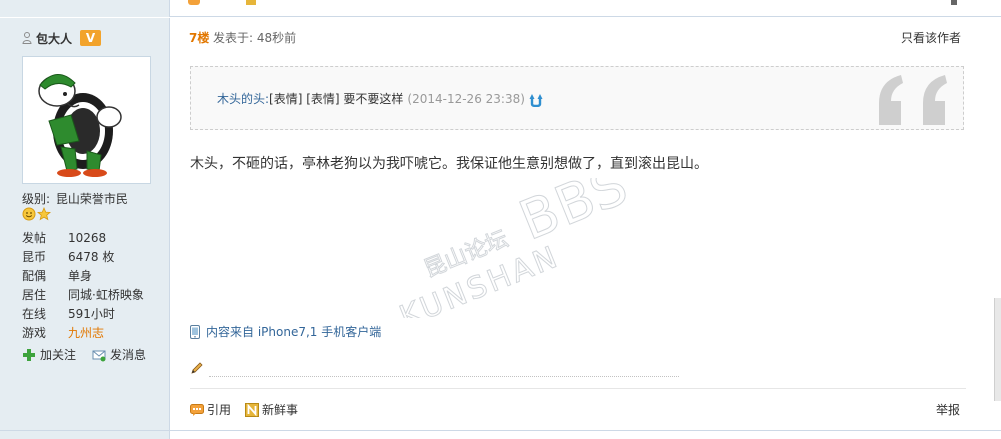  I want to click on plus-icon, so click(29, 354).